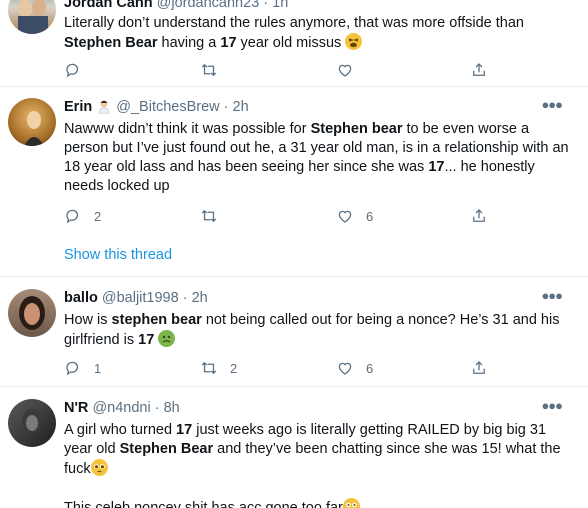  Describe the element at coordinates (356, 129) in the screenshot. I see `highlight: Stephen bear` at that location.